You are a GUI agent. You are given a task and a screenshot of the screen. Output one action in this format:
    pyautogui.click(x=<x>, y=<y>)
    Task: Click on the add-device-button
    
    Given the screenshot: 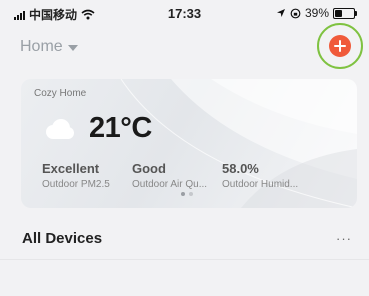 What is the action you would take?
    pyautogui.click(x=340, y=46)
    